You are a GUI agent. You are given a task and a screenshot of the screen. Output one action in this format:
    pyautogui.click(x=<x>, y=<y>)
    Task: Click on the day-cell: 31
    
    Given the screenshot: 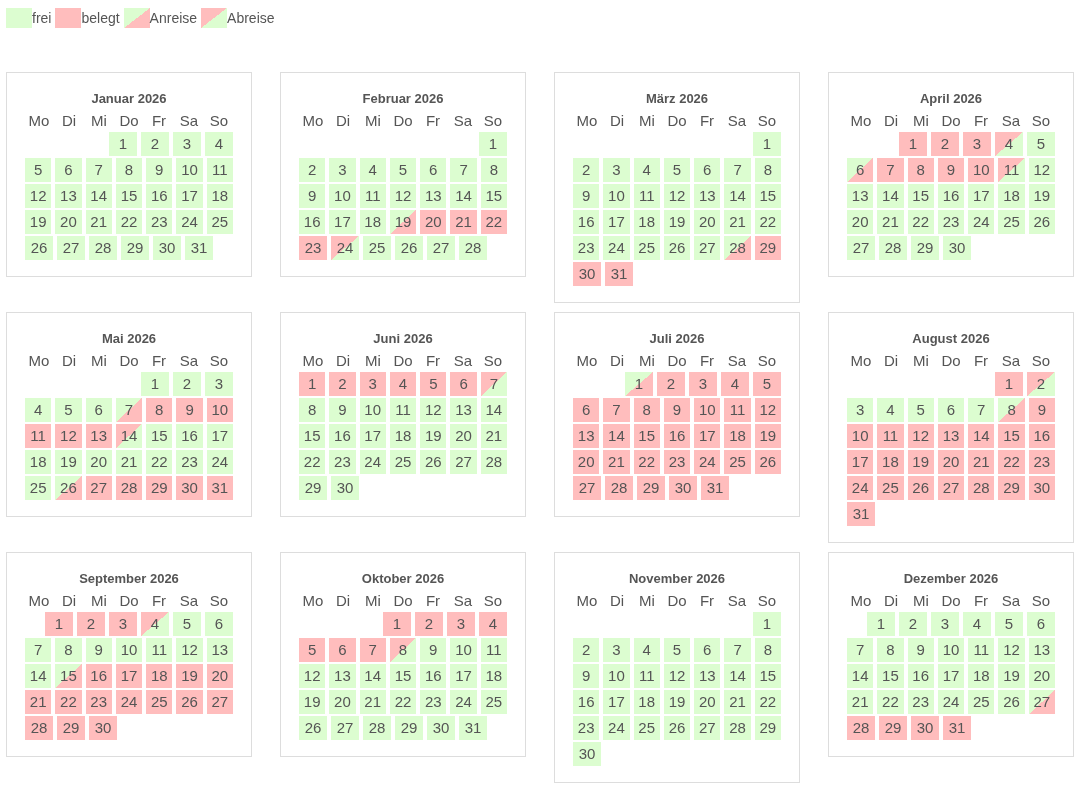 What is the action you would take?
    pyautogui.click(x=473, y=728)
    